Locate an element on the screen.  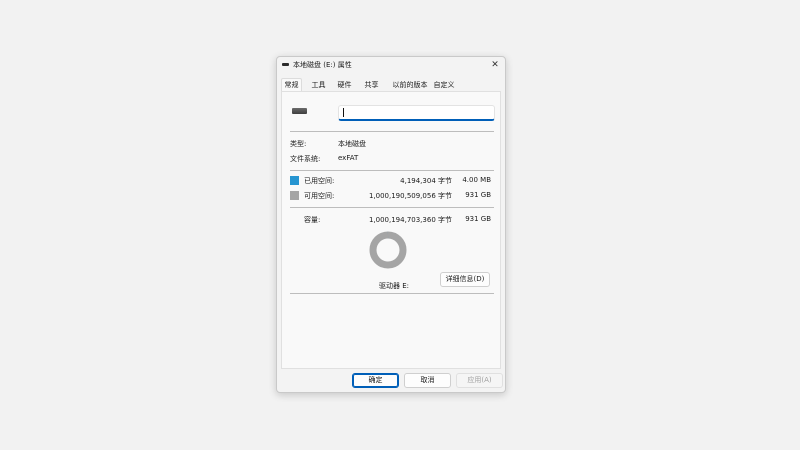
cancel-button: 取消 is located at coordinates (427, 380).